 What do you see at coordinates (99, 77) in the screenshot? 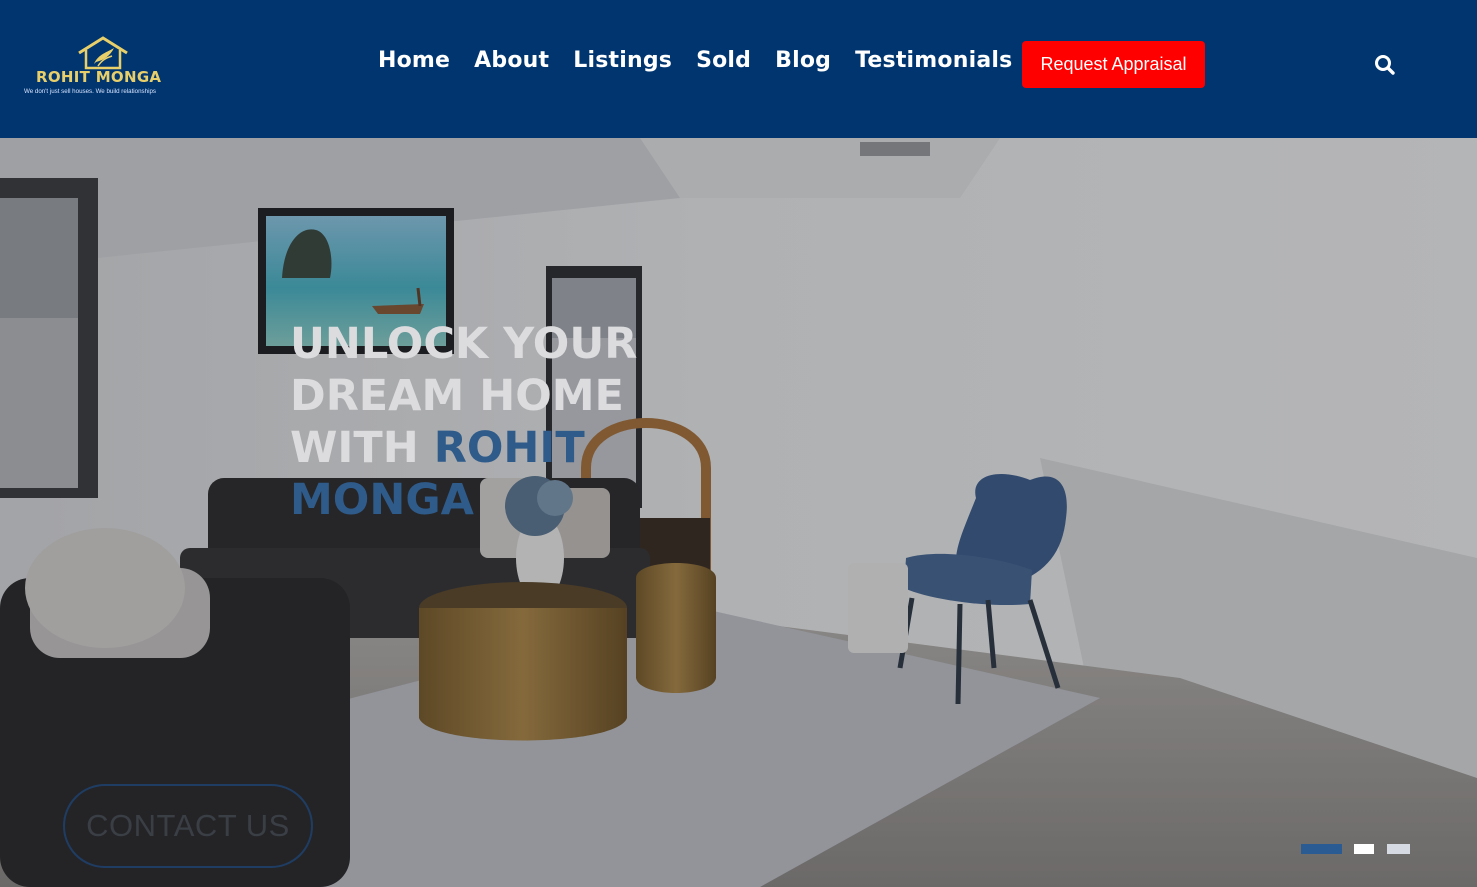
I see `brand-name: Rohit Monga` at bounding box center [99, 77].